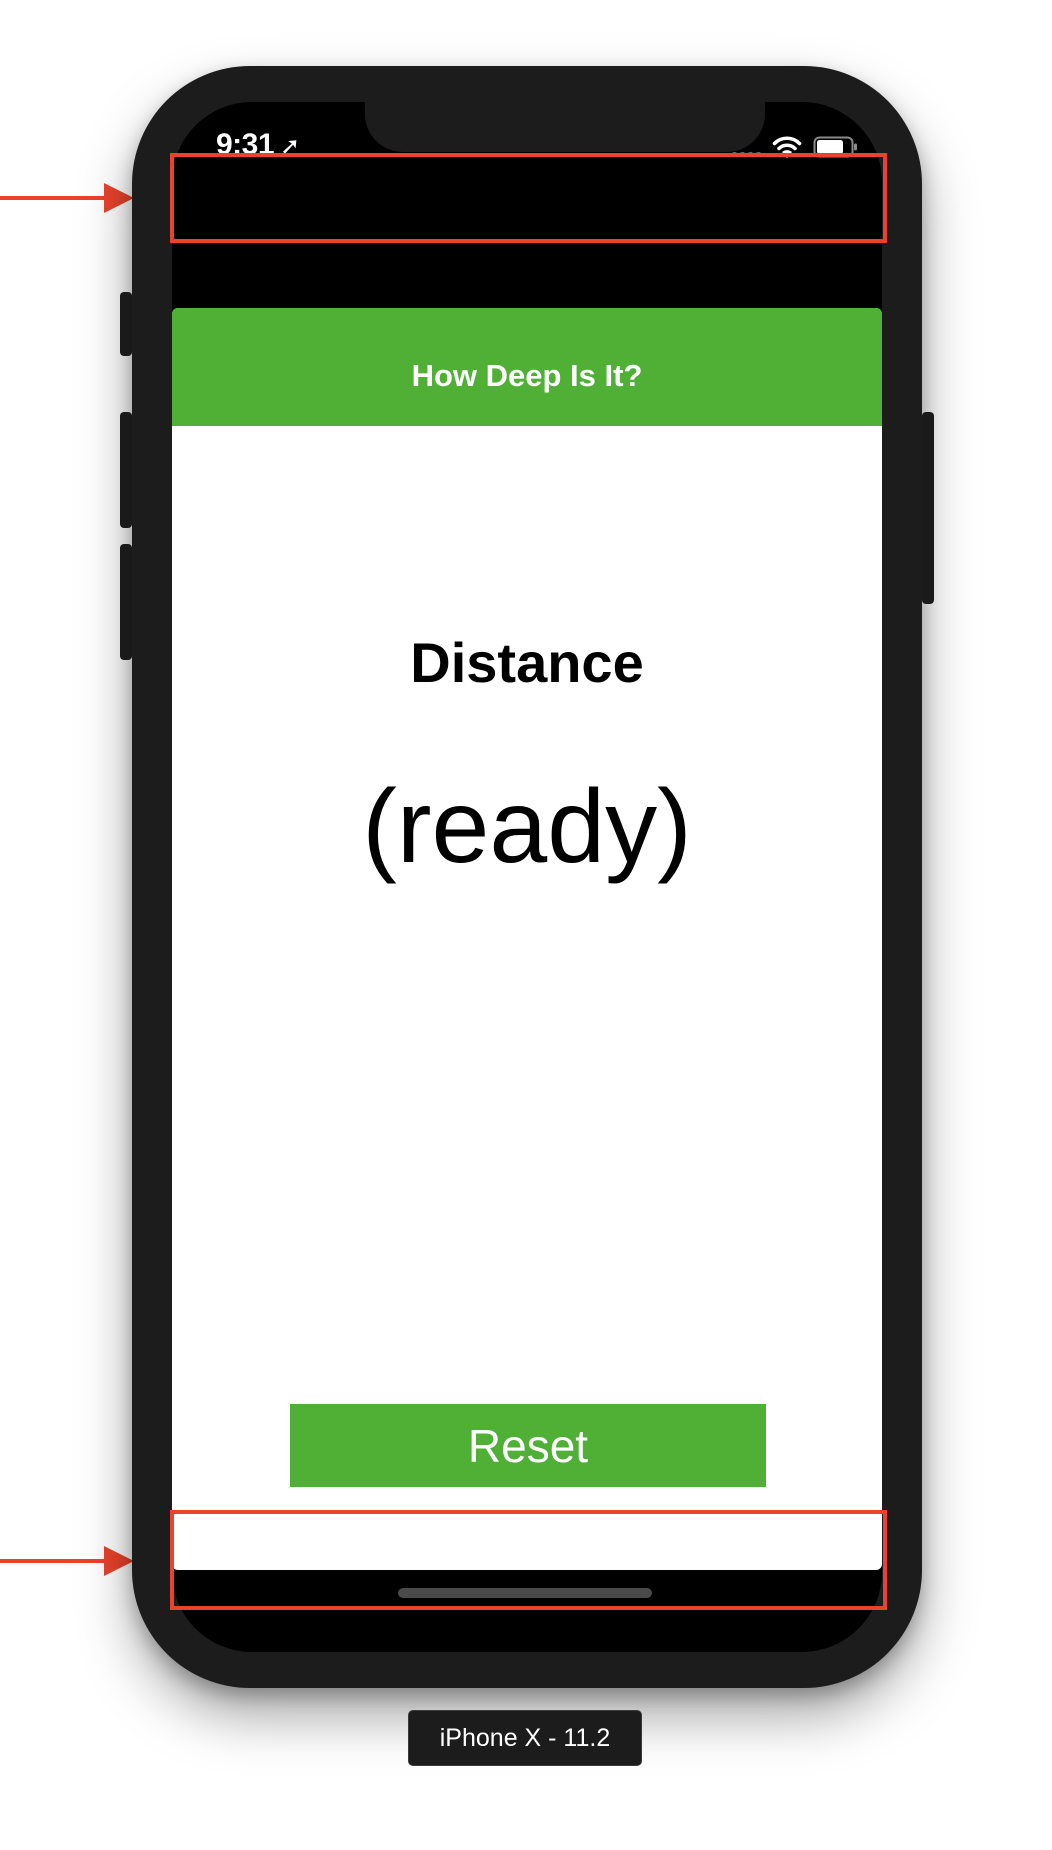  What do you see at coordinates (126, 470) in the screenshot?
I see `volume-up-button` at bounding box center [126, 470].